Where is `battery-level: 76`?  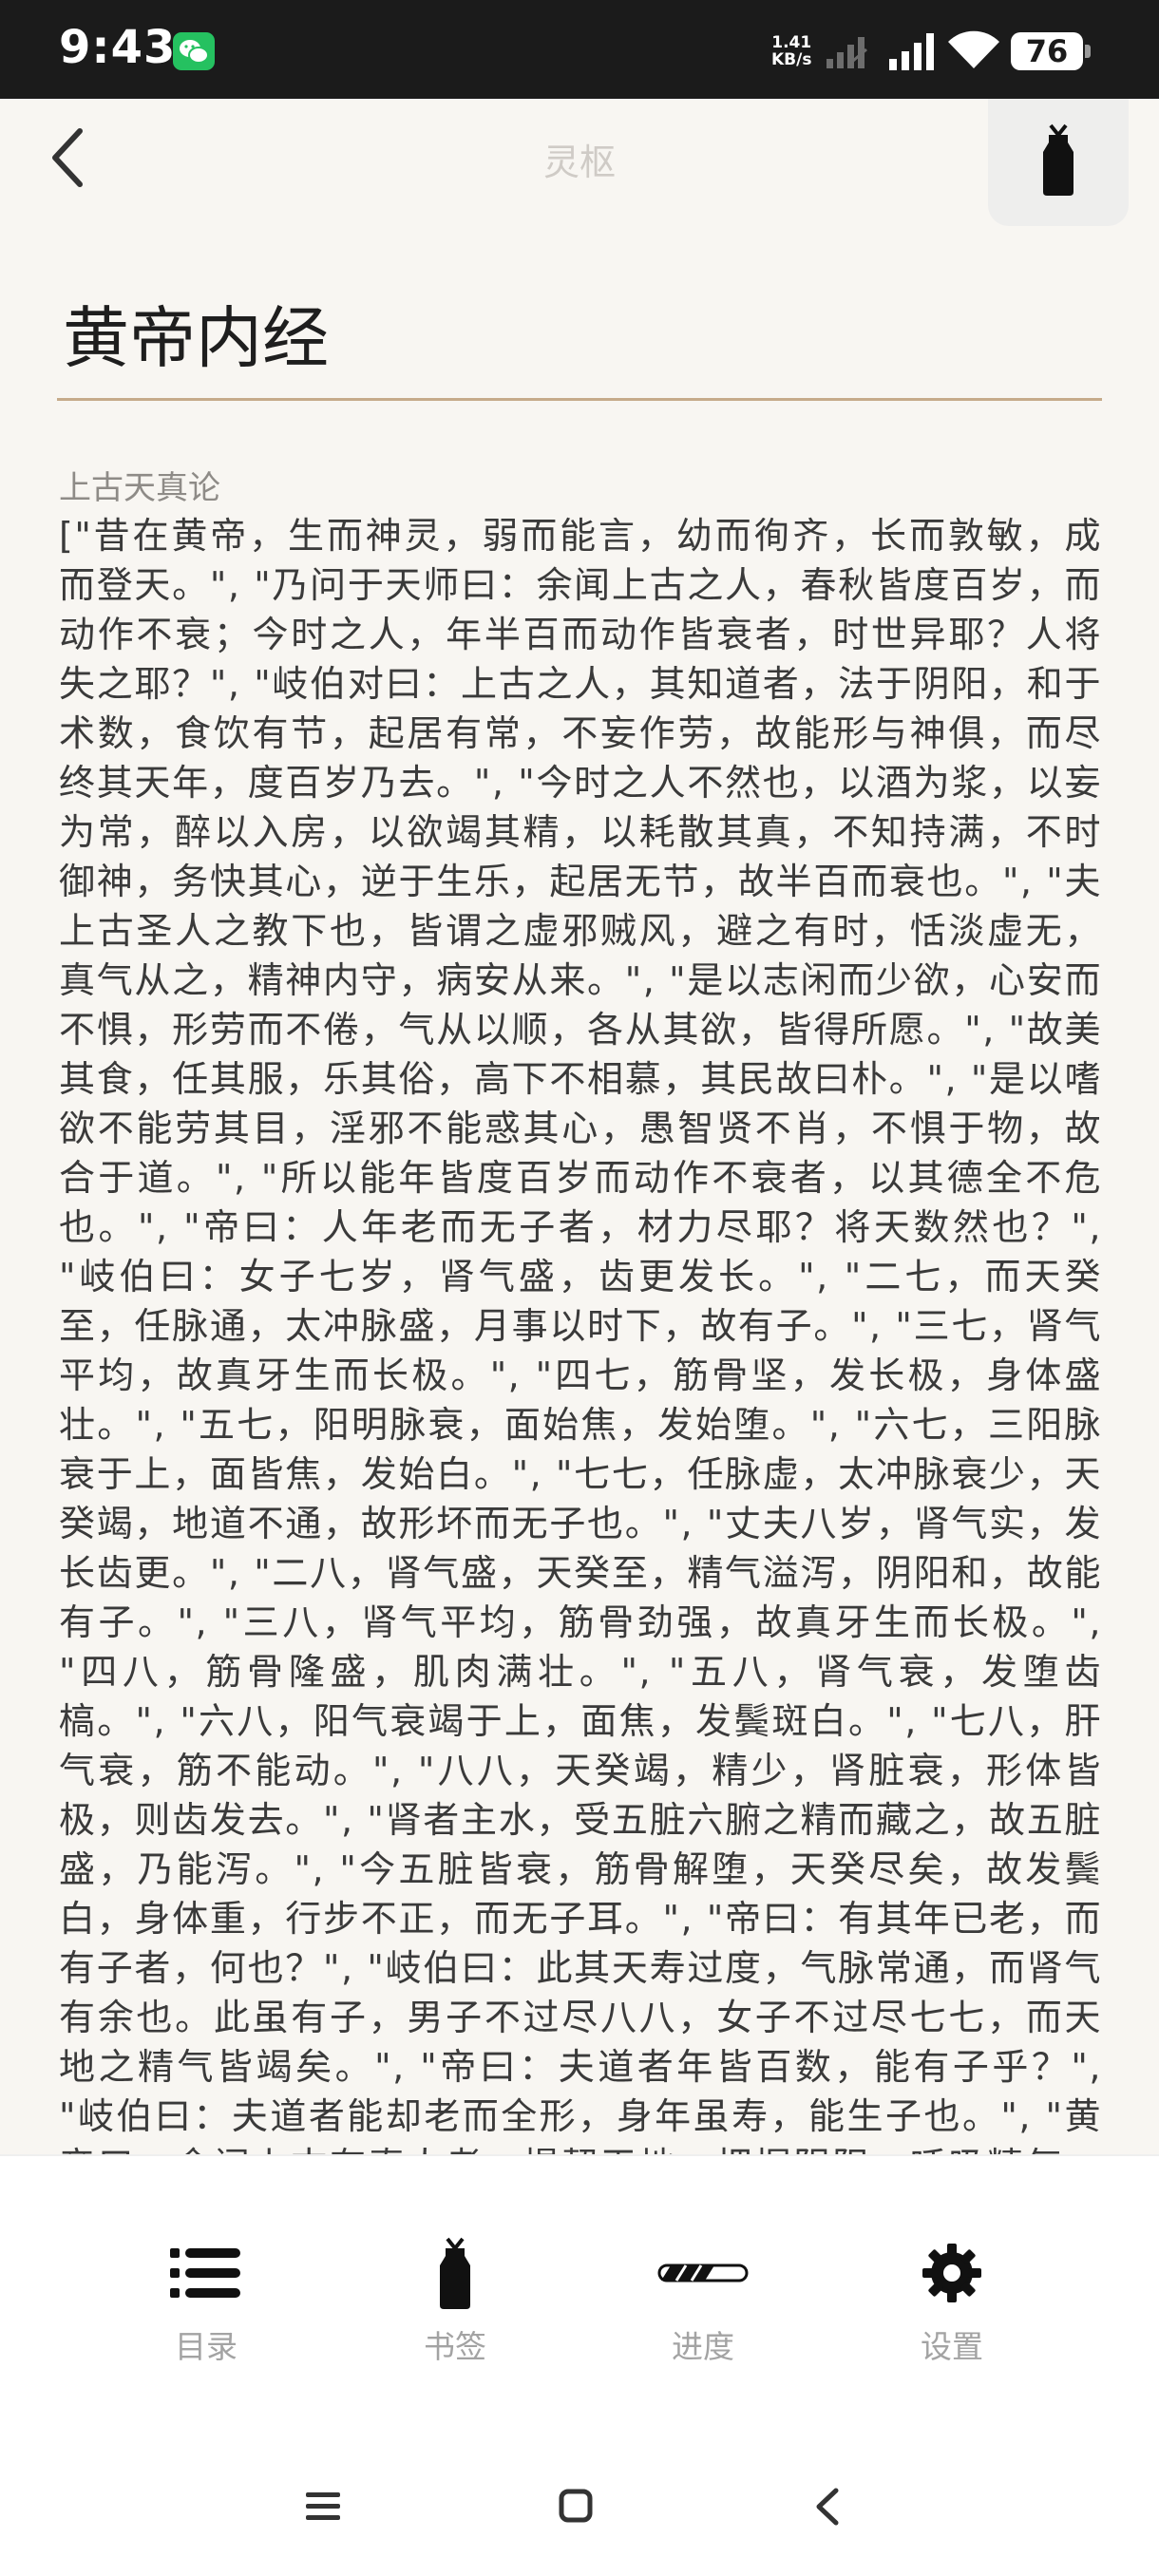 battery-level: 76 is located at coordinates (1047, 51).